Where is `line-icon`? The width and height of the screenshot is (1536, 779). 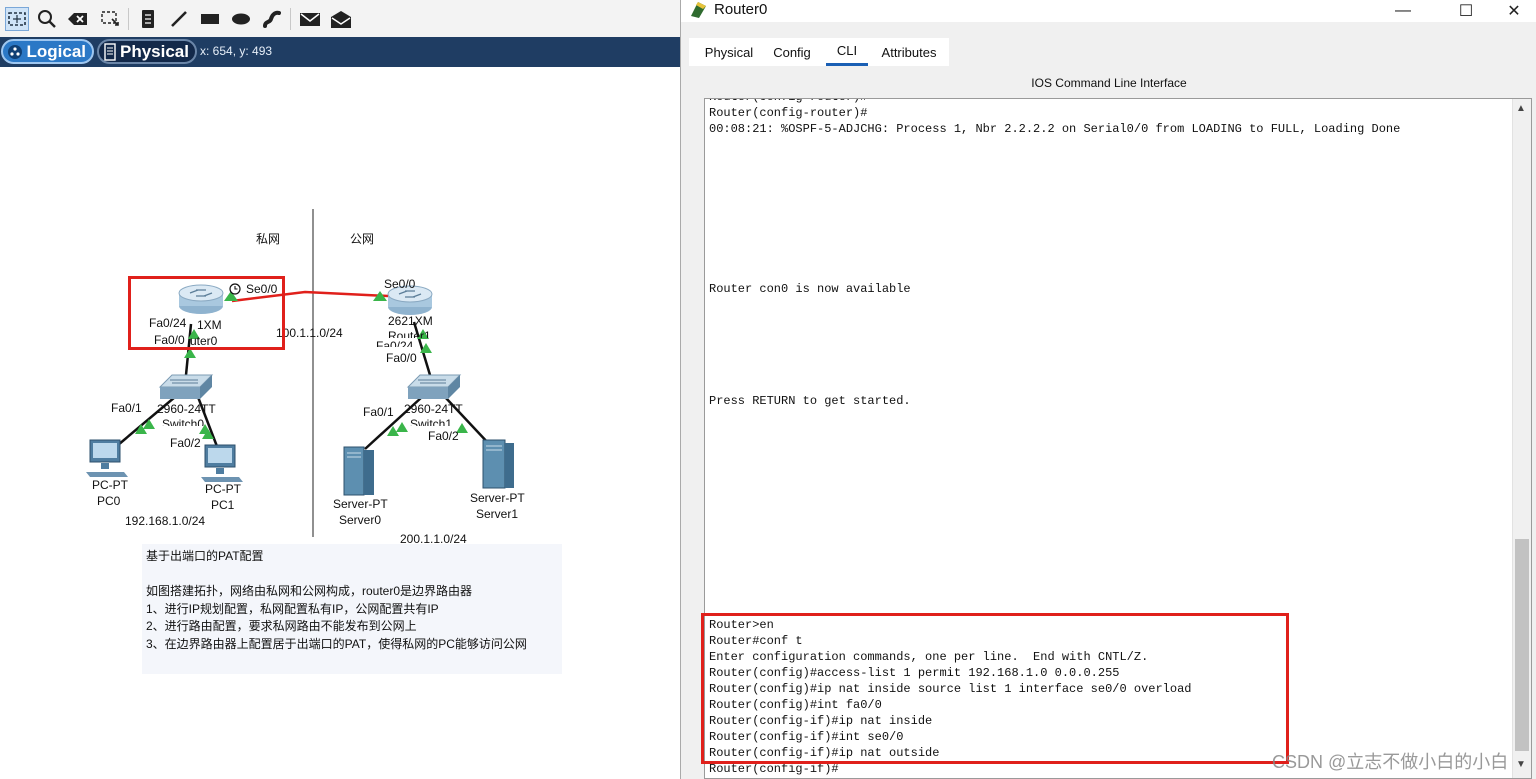 line-icon is located at coordinates (179, 19).